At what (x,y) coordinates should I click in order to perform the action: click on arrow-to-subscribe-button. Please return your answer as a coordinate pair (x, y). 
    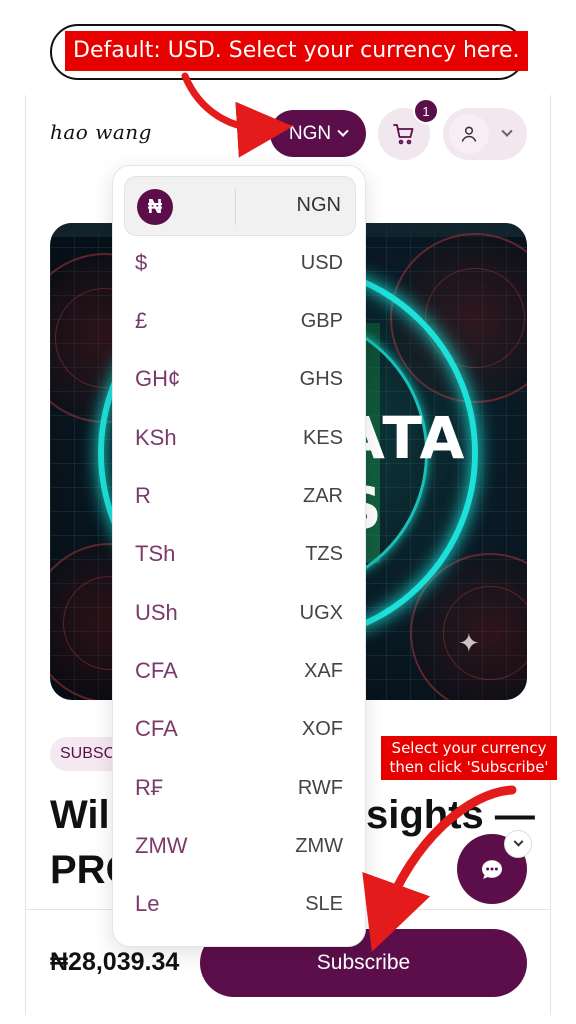
    Looking at the image, I should click on (439, 868).